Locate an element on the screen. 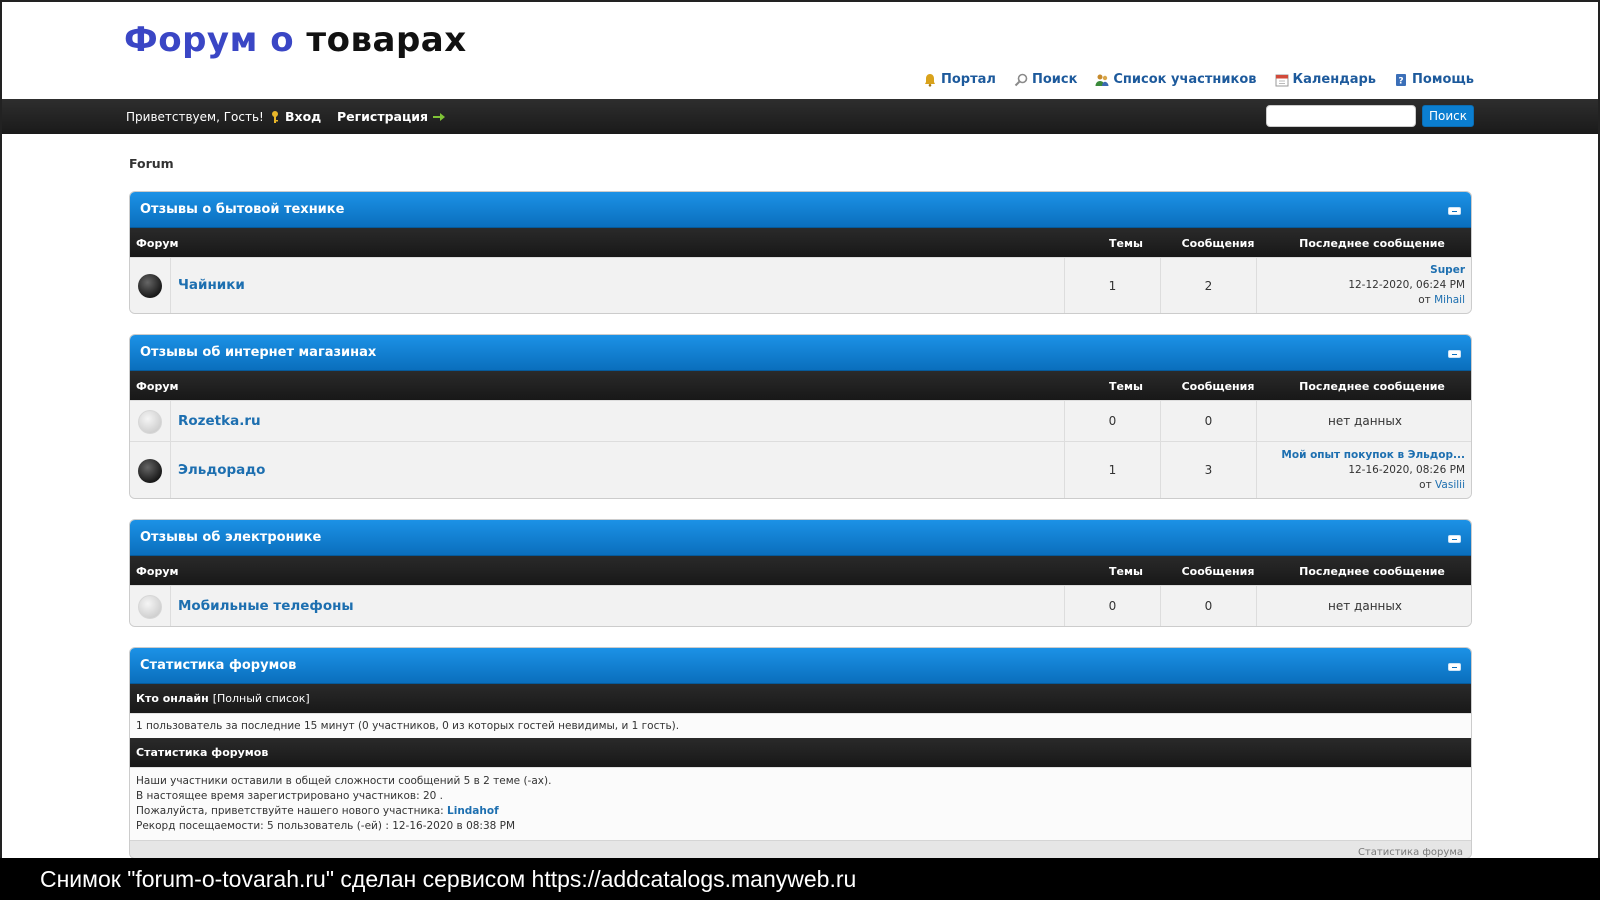 Image resolution: width=1600 pixels, height=900 pixels. col-topics: Темы is located at coordinates (1126, 243).